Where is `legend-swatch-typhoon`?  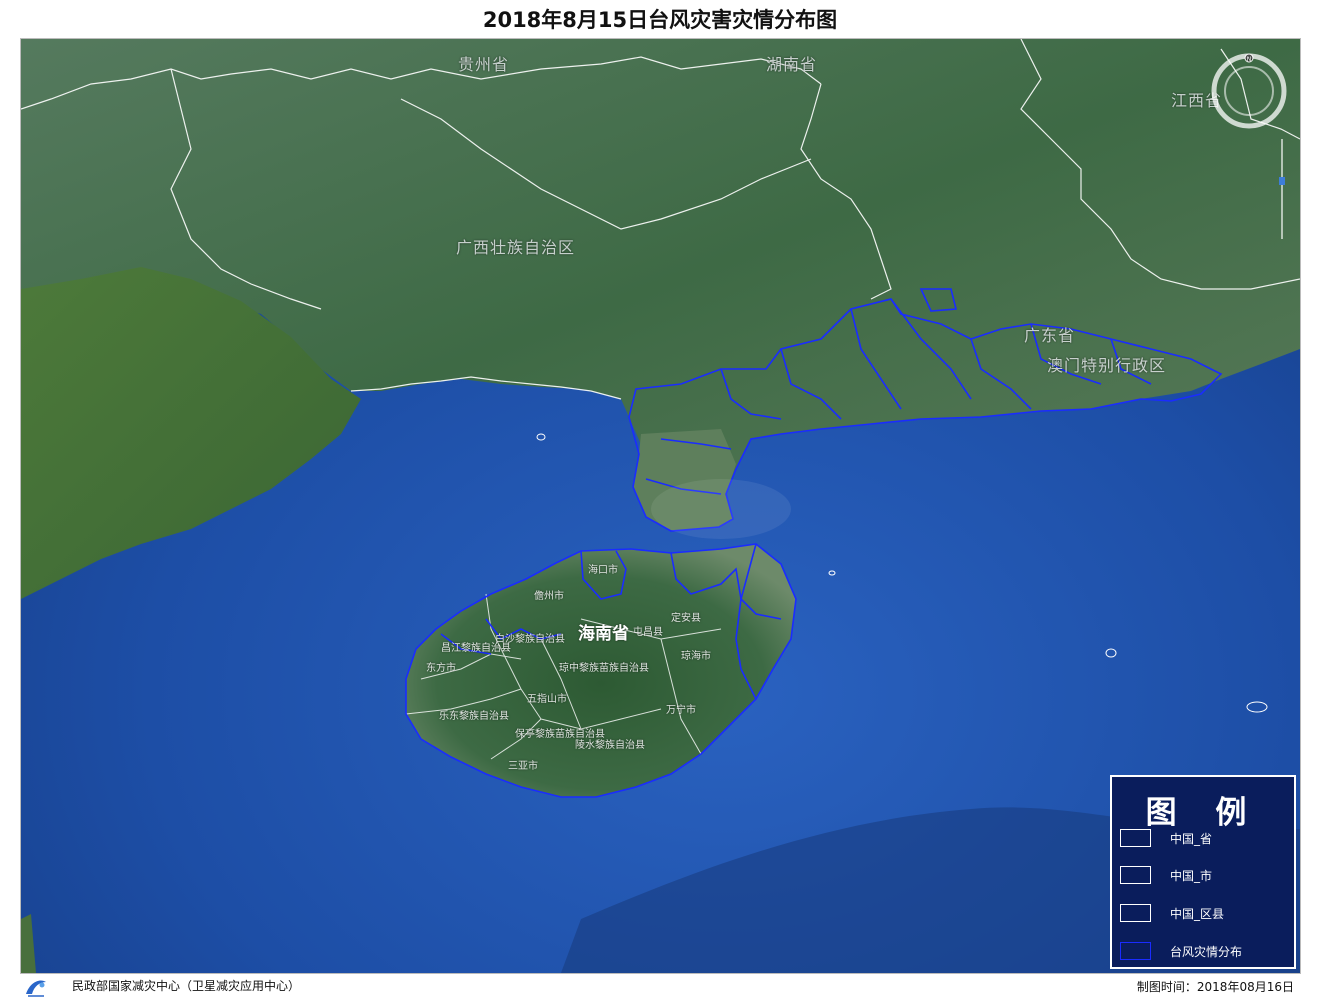 legend-swatch-typhoon is located at coordinates (1135, 951).